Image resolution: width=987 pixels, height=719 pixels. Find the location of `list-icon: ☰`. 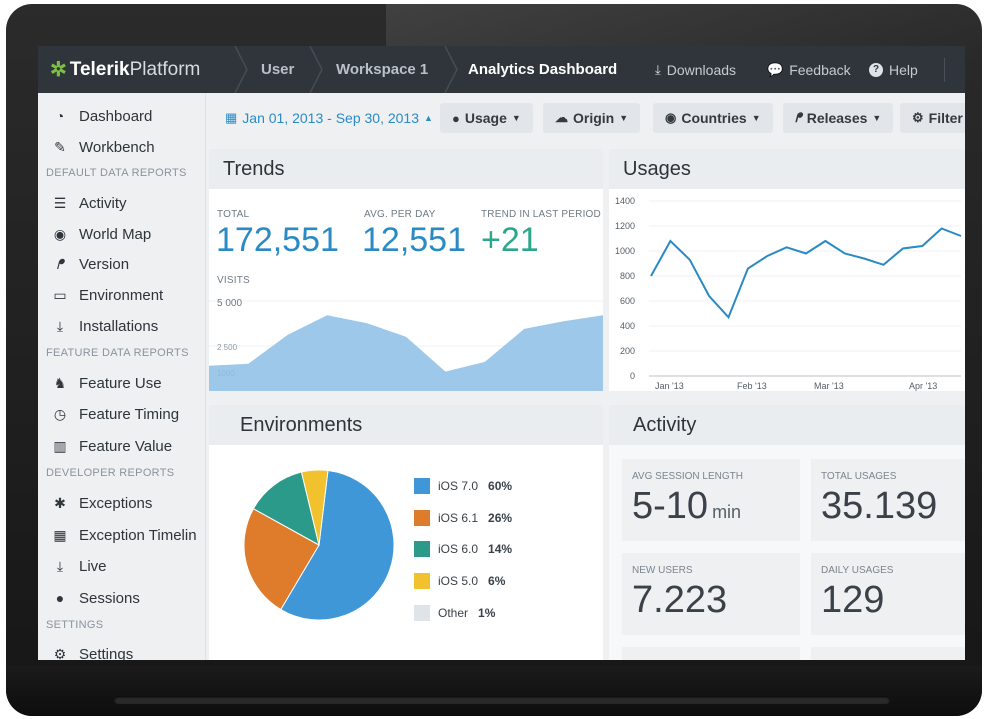

list-icon: ☰ is located at coordinates (60, 202).